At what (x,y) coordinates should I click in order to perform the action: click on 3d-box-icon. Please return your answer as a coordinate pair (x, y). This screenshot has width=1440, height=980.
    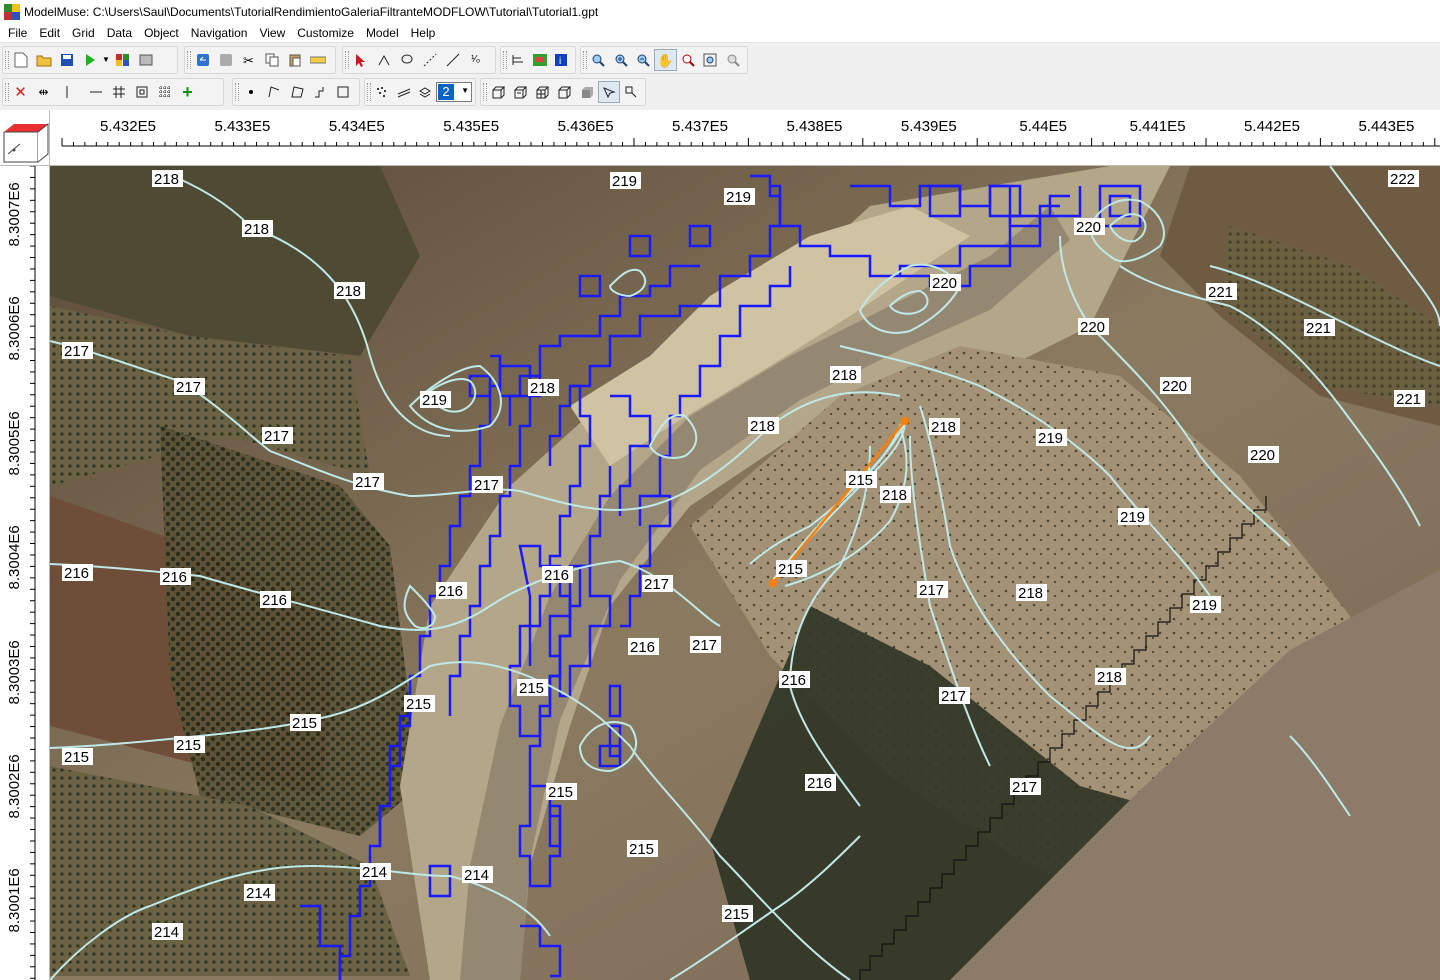
    Looking at the image, I should click on (498, 92).